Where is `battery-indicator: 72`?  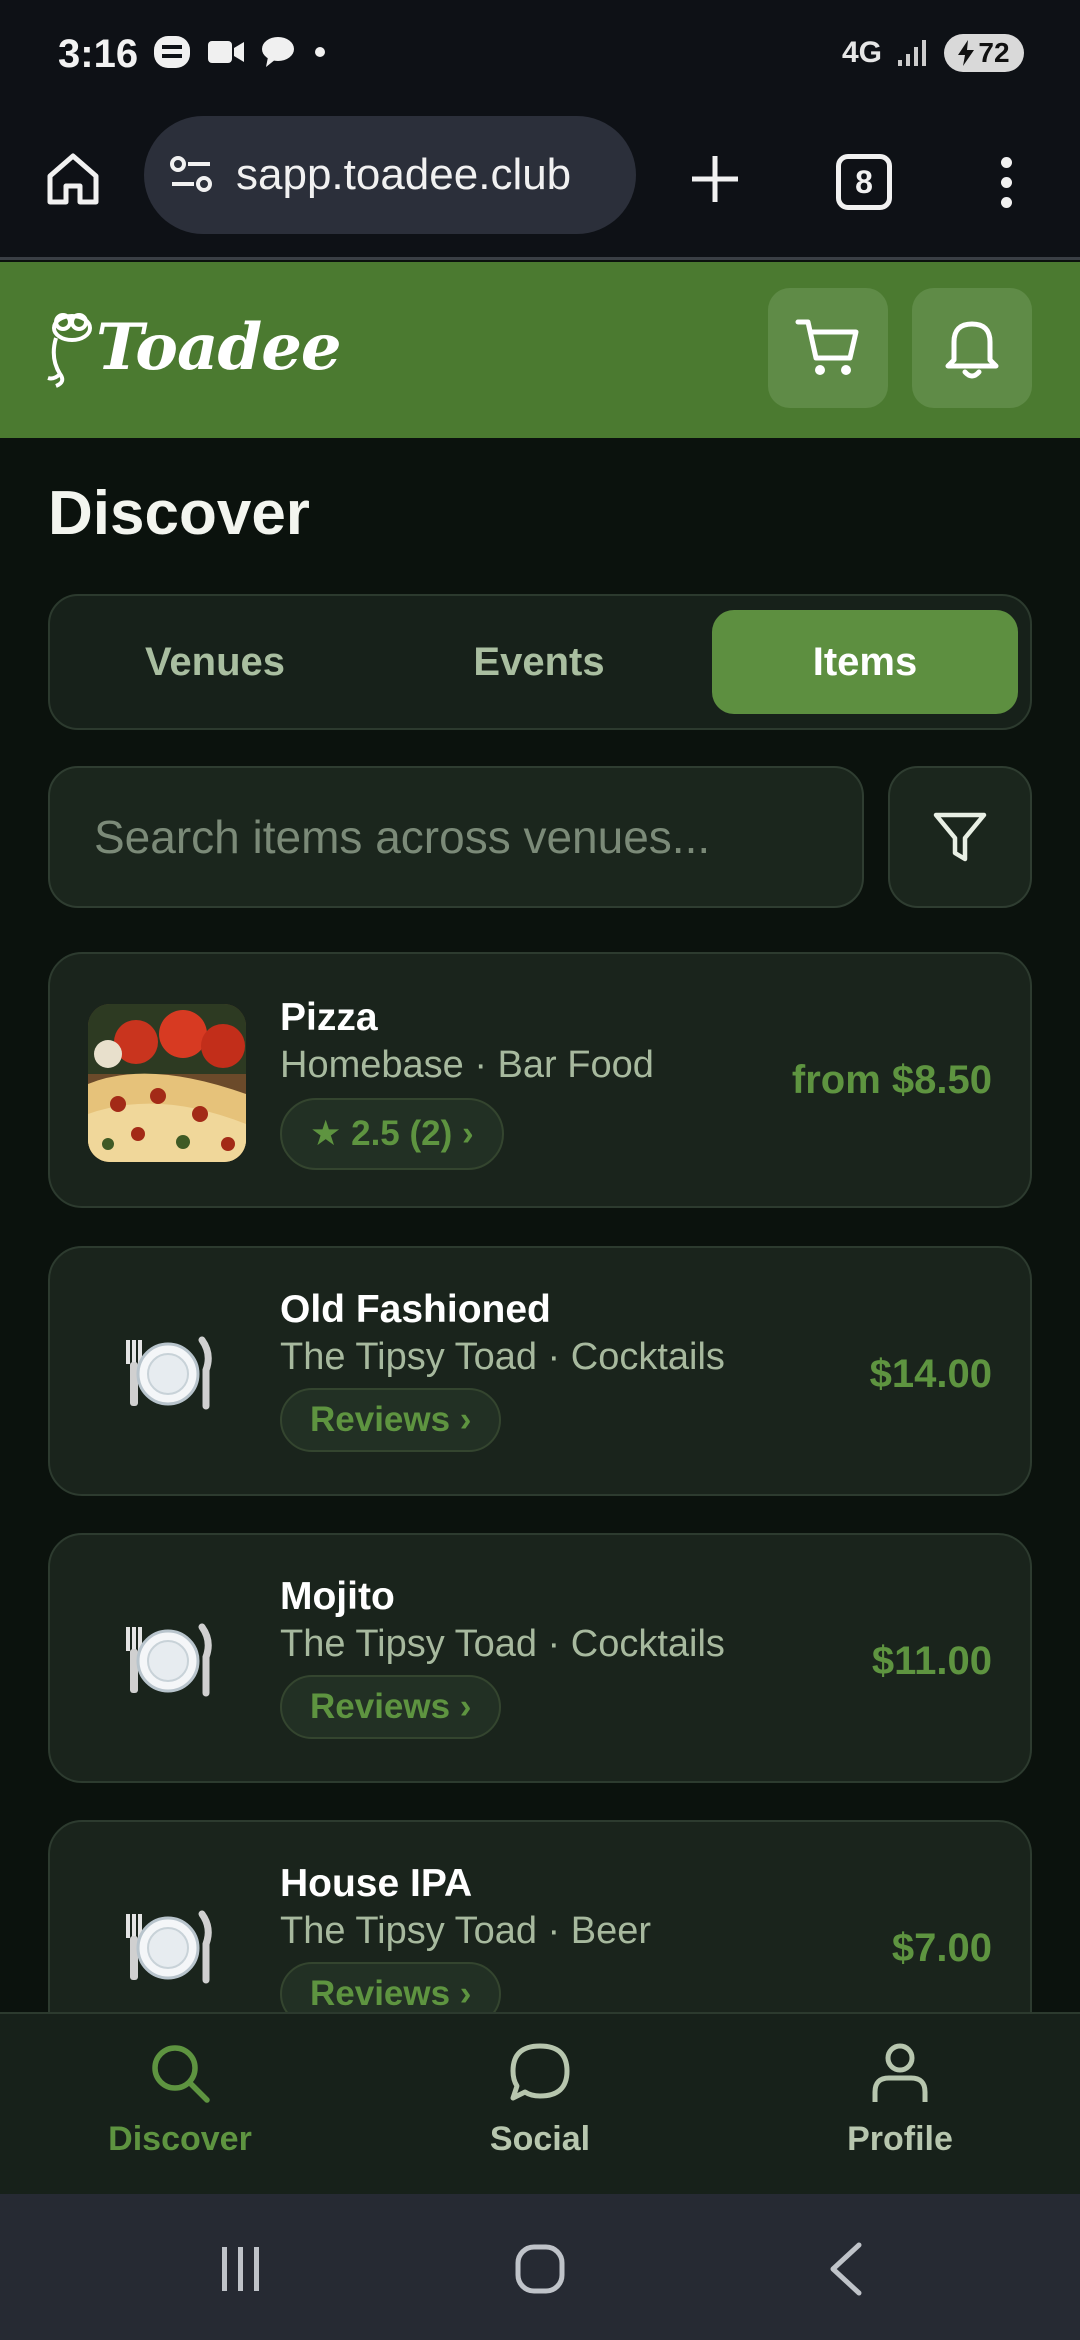 battery-indicator: 72 is located at coordinates (984, 53).